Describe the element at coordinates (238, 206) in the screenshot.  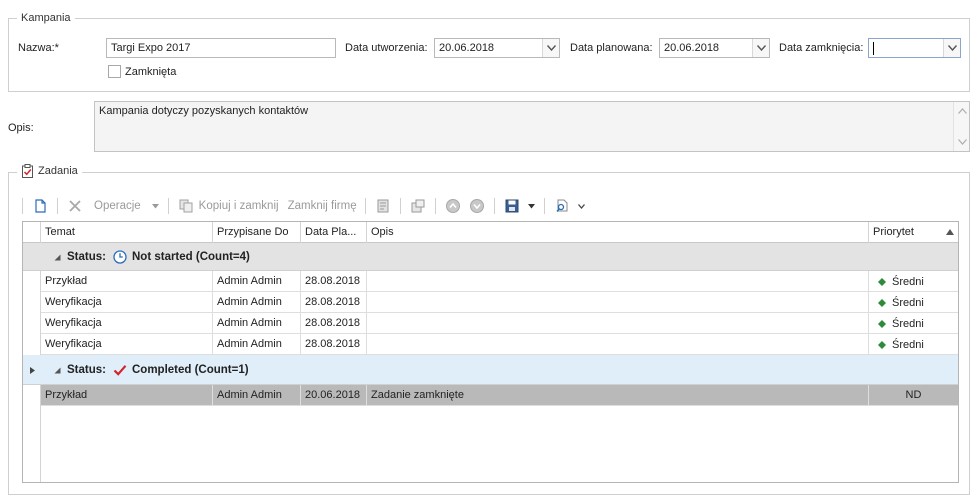
I see `kopiuj-label: Kopiuj i zamknij` at that location.